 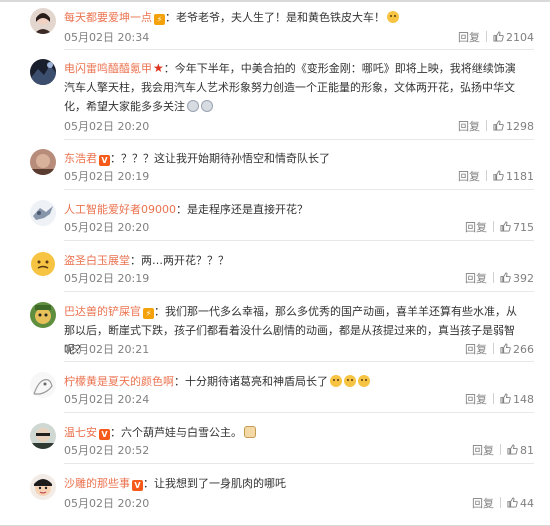 What do you see at coordinates (292, 260) in the screenshot?
I see `comment-text: 盗圣白玉展堂：两…两开花？？？` at bounding box center [292, 260].